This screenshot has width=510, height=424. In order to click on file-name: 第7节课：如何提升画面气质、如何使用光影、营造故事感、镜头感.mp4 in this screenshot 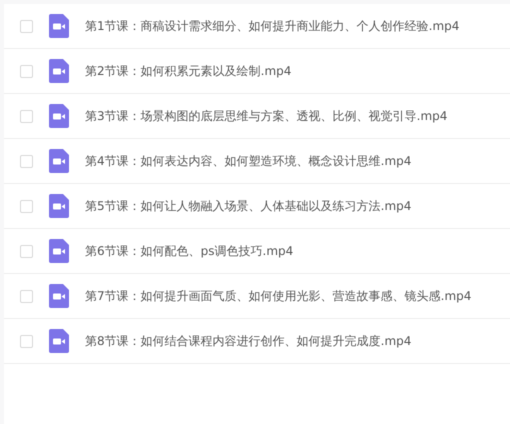, I will do `click(278, 296)`.